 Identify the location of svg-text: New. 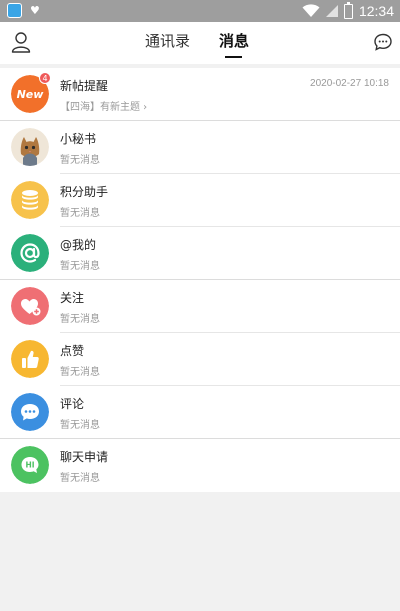
(31, 94).